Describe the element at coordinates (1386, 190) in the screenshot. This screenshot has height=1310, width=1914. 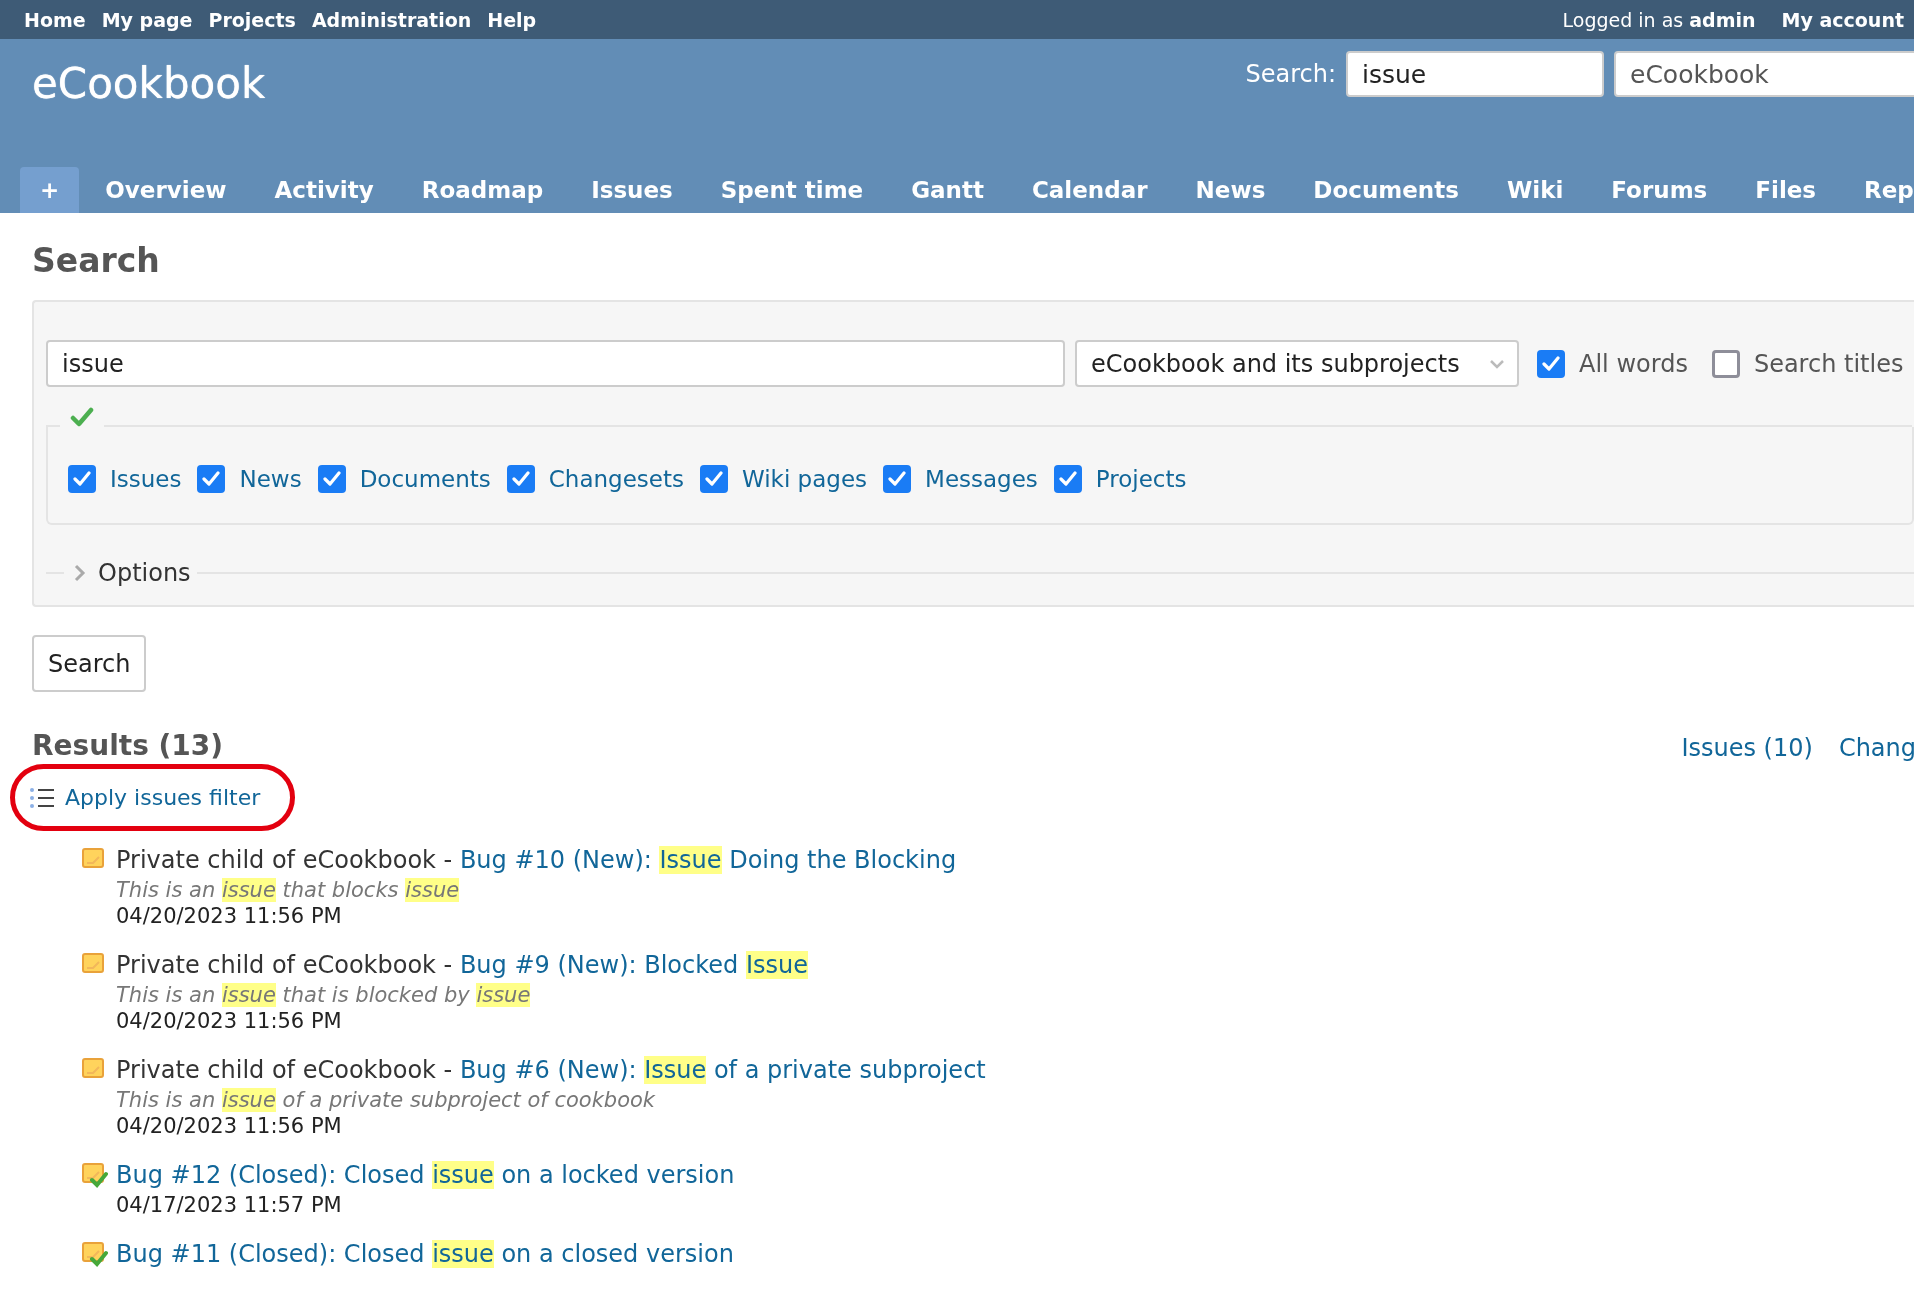
I see `menu-tab: Documents` at that location.